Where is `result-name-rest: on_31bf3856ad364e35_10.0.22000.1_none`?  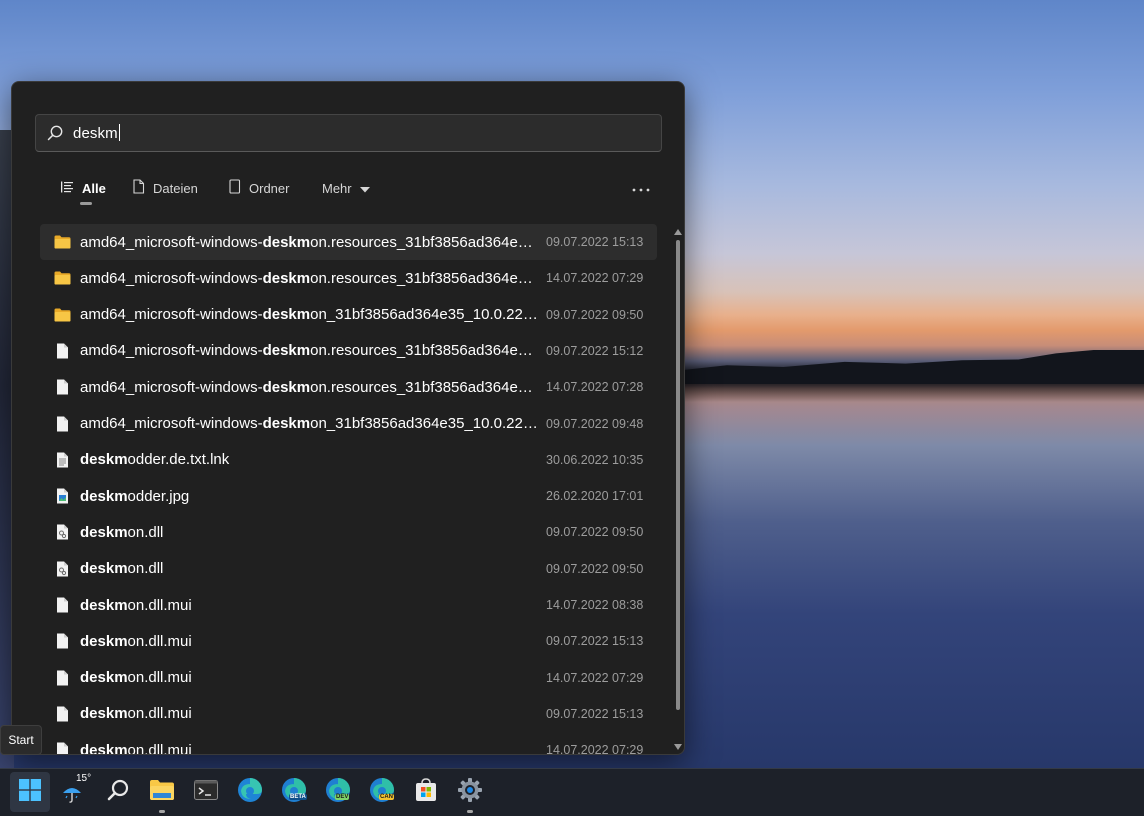
result-name-rest: on_31bf3856ad364e35_10.0.22000.1_none is located at coordinates (425, 315).